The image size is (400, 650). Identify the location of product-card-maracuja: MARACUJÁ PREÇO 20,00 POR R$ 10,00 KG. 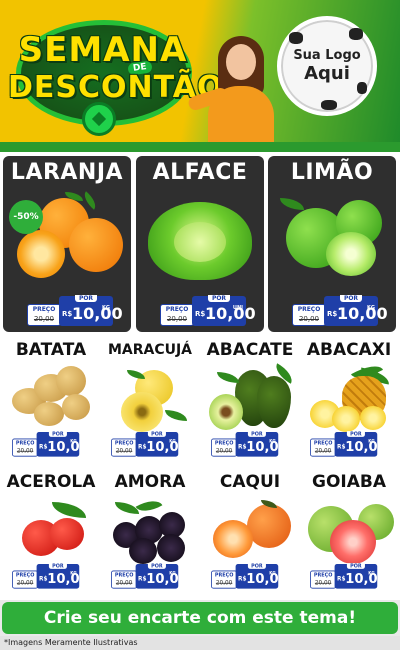
(150, 404).